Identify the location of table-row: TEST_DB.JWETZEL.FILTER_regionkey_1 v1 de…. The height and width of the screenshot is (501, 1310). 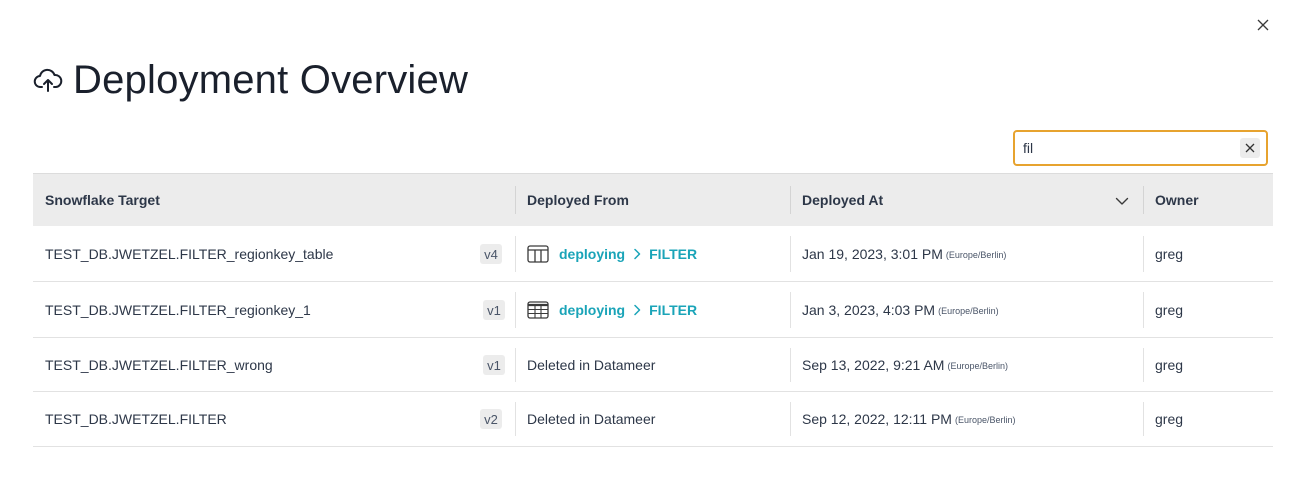
(653, 310).